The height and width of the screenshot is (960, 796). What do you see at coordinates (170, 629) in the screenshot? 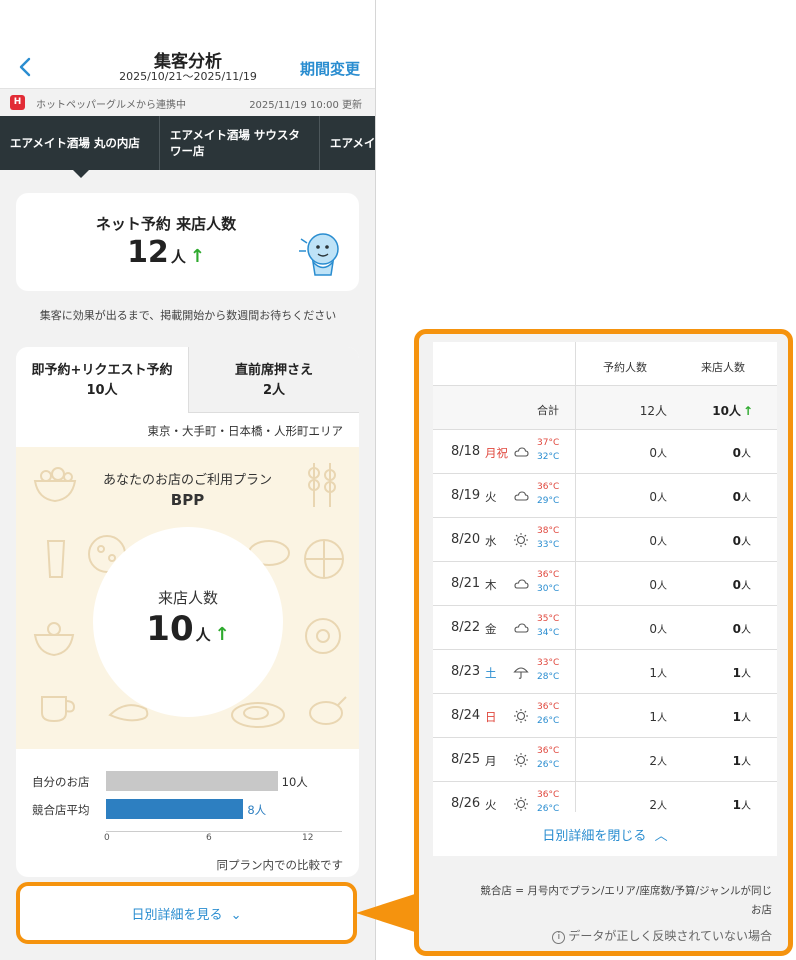
I see `visit-count-value: 10` at bounding box center [170, 629].